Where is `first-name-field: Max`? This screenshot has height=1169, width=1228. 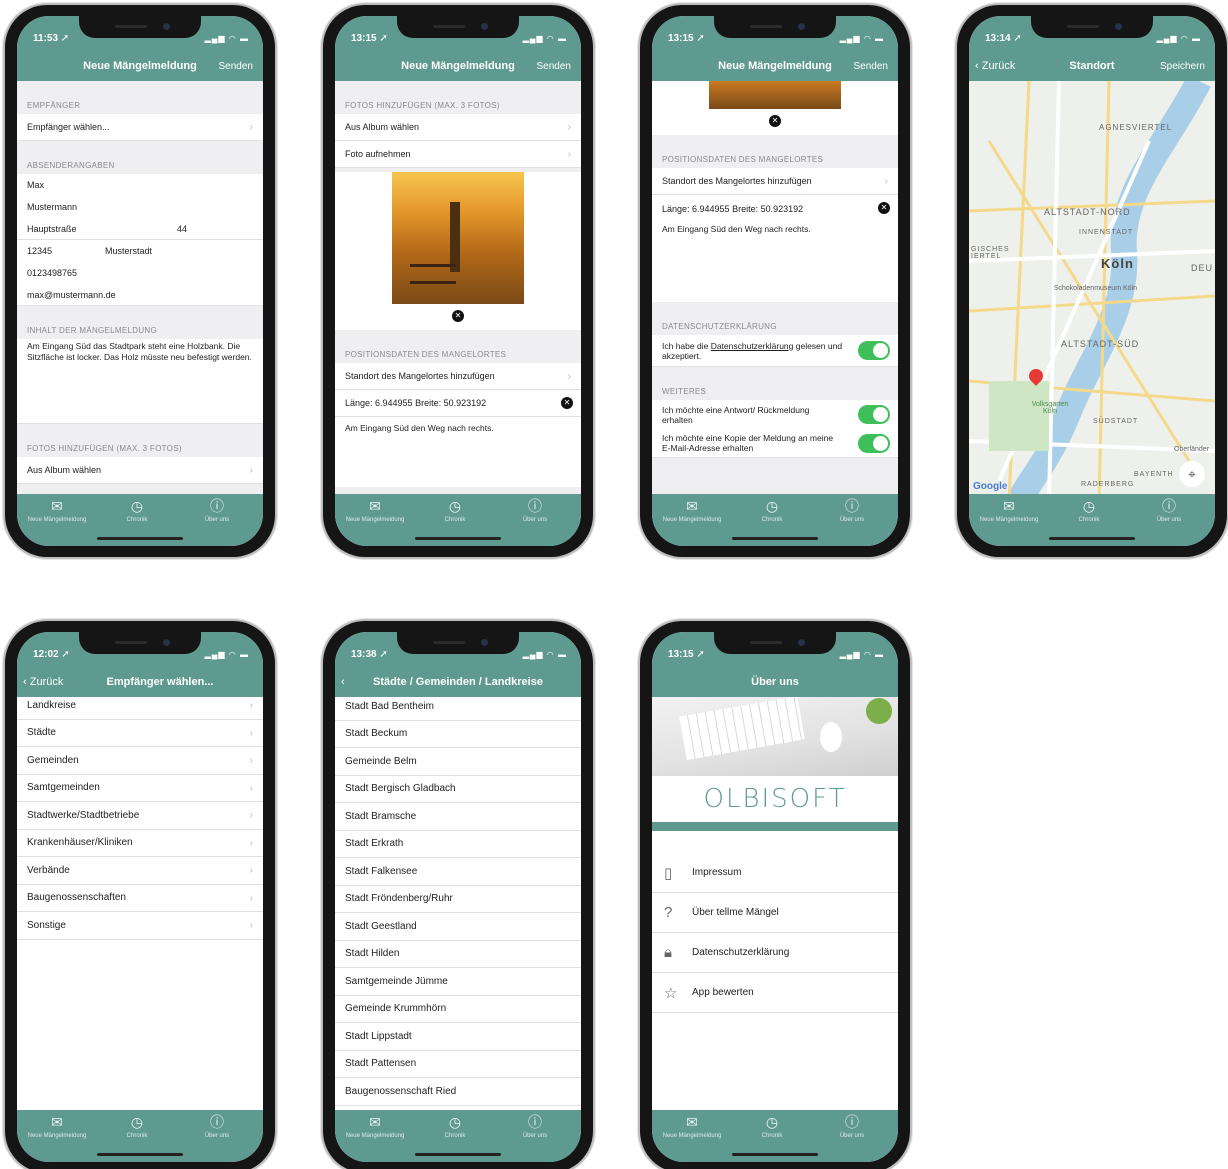
first-name-field: Max is located at coordinates (140, 185).